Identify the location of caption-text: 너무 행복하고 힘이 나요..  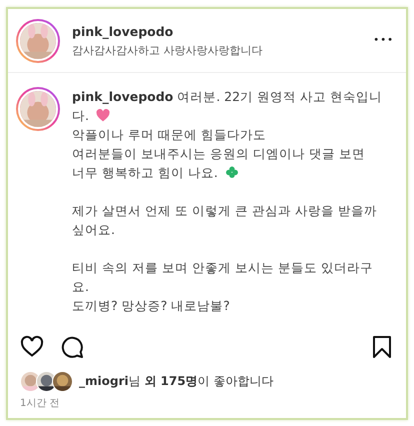
(228, 172).